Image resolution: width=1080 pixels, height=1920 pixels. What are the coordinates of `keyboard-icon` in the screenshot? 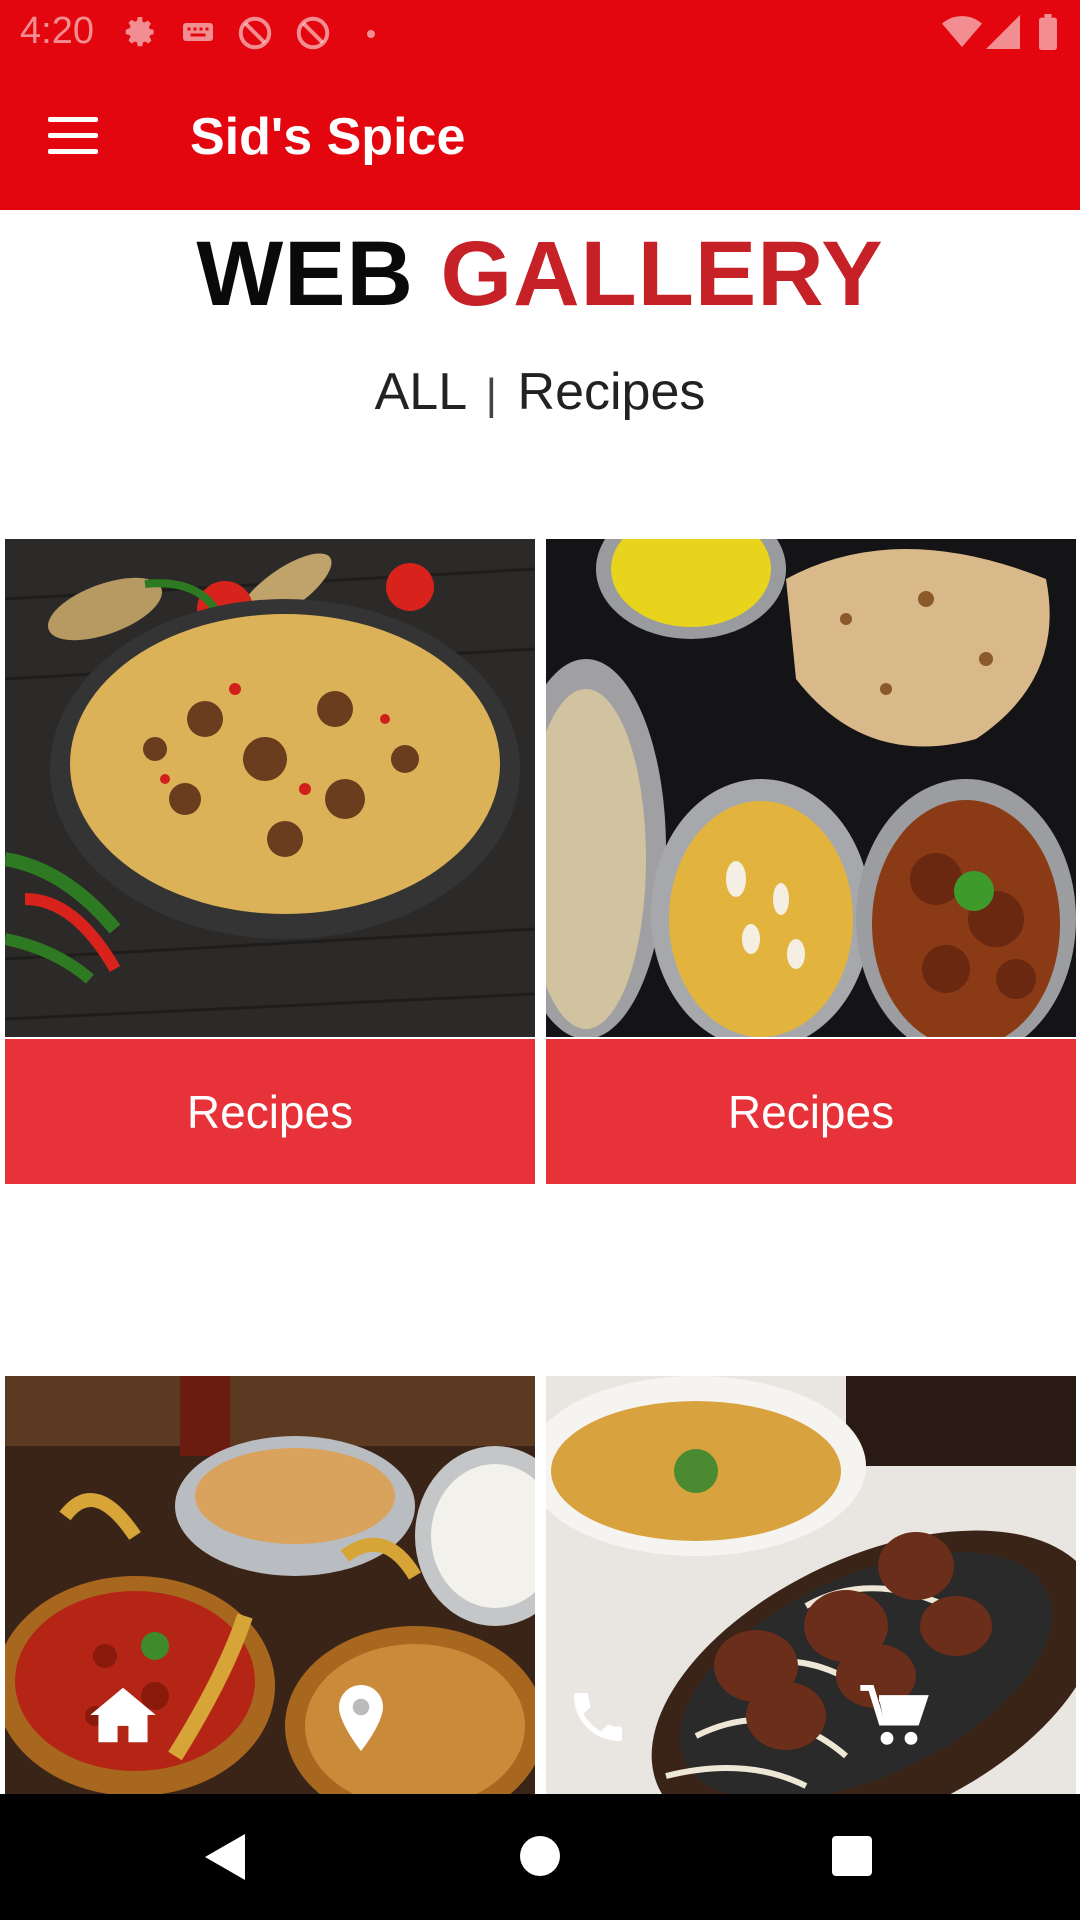 It's located at (198, 34).